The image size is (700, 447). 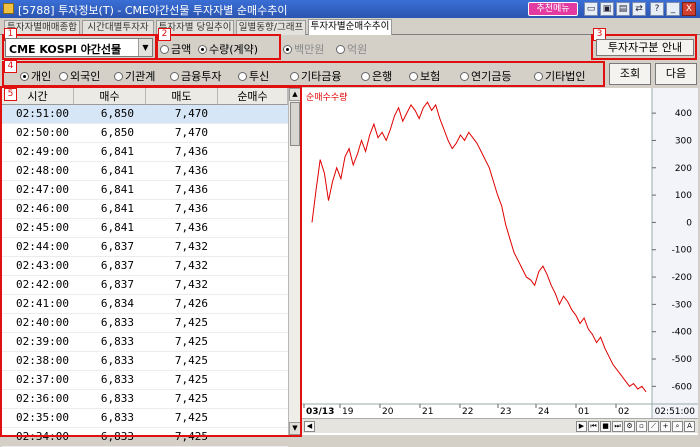 What do you see at coordinates (657, 9) in the screenshot?
I see `help-icon: ?` at bounding box center [657, 9].